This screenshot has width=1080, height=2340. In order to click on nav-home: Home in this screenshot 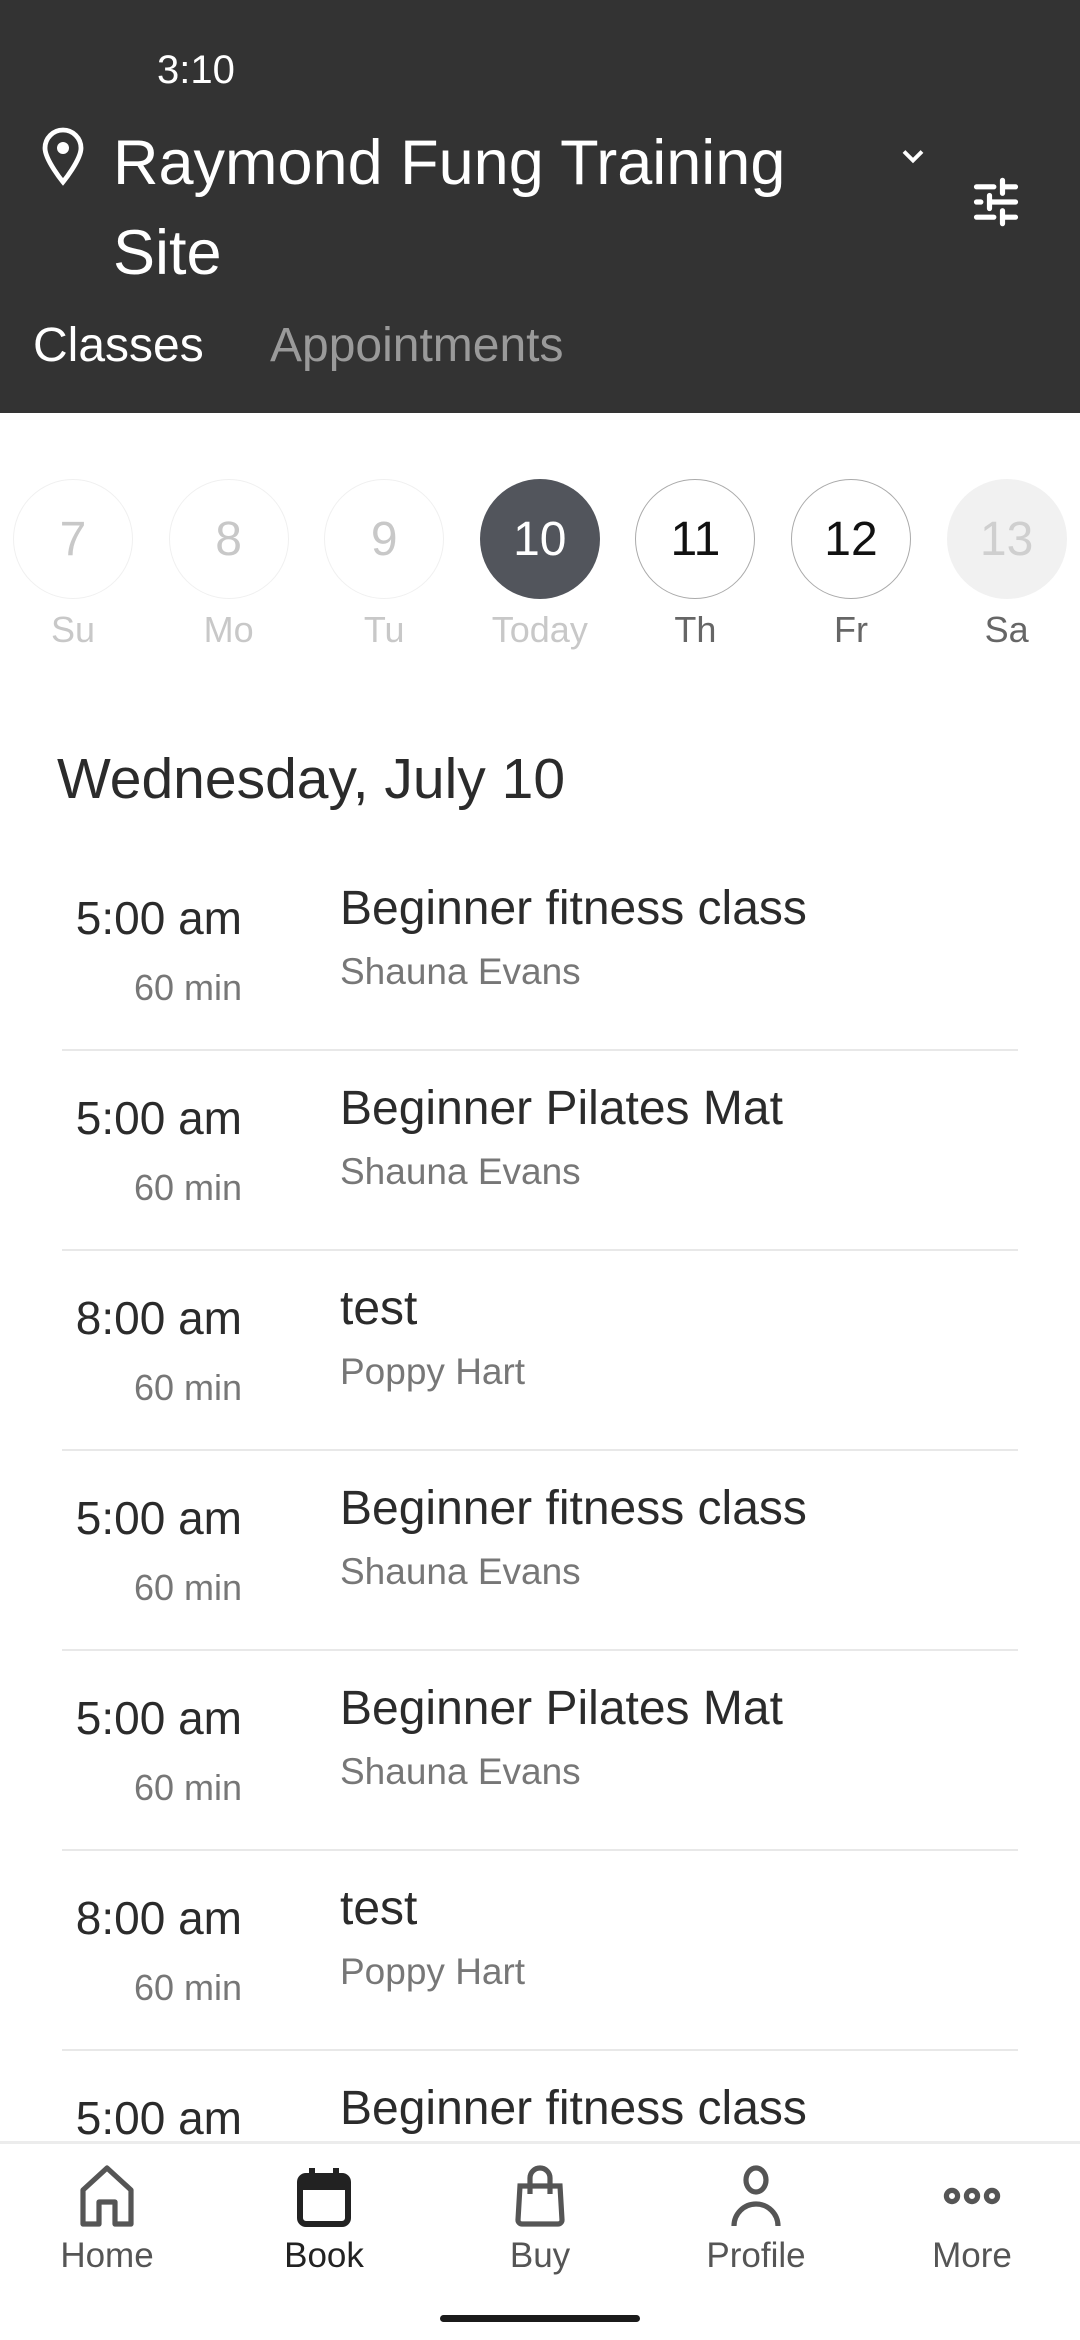, I will do `click(107, 2220)`.